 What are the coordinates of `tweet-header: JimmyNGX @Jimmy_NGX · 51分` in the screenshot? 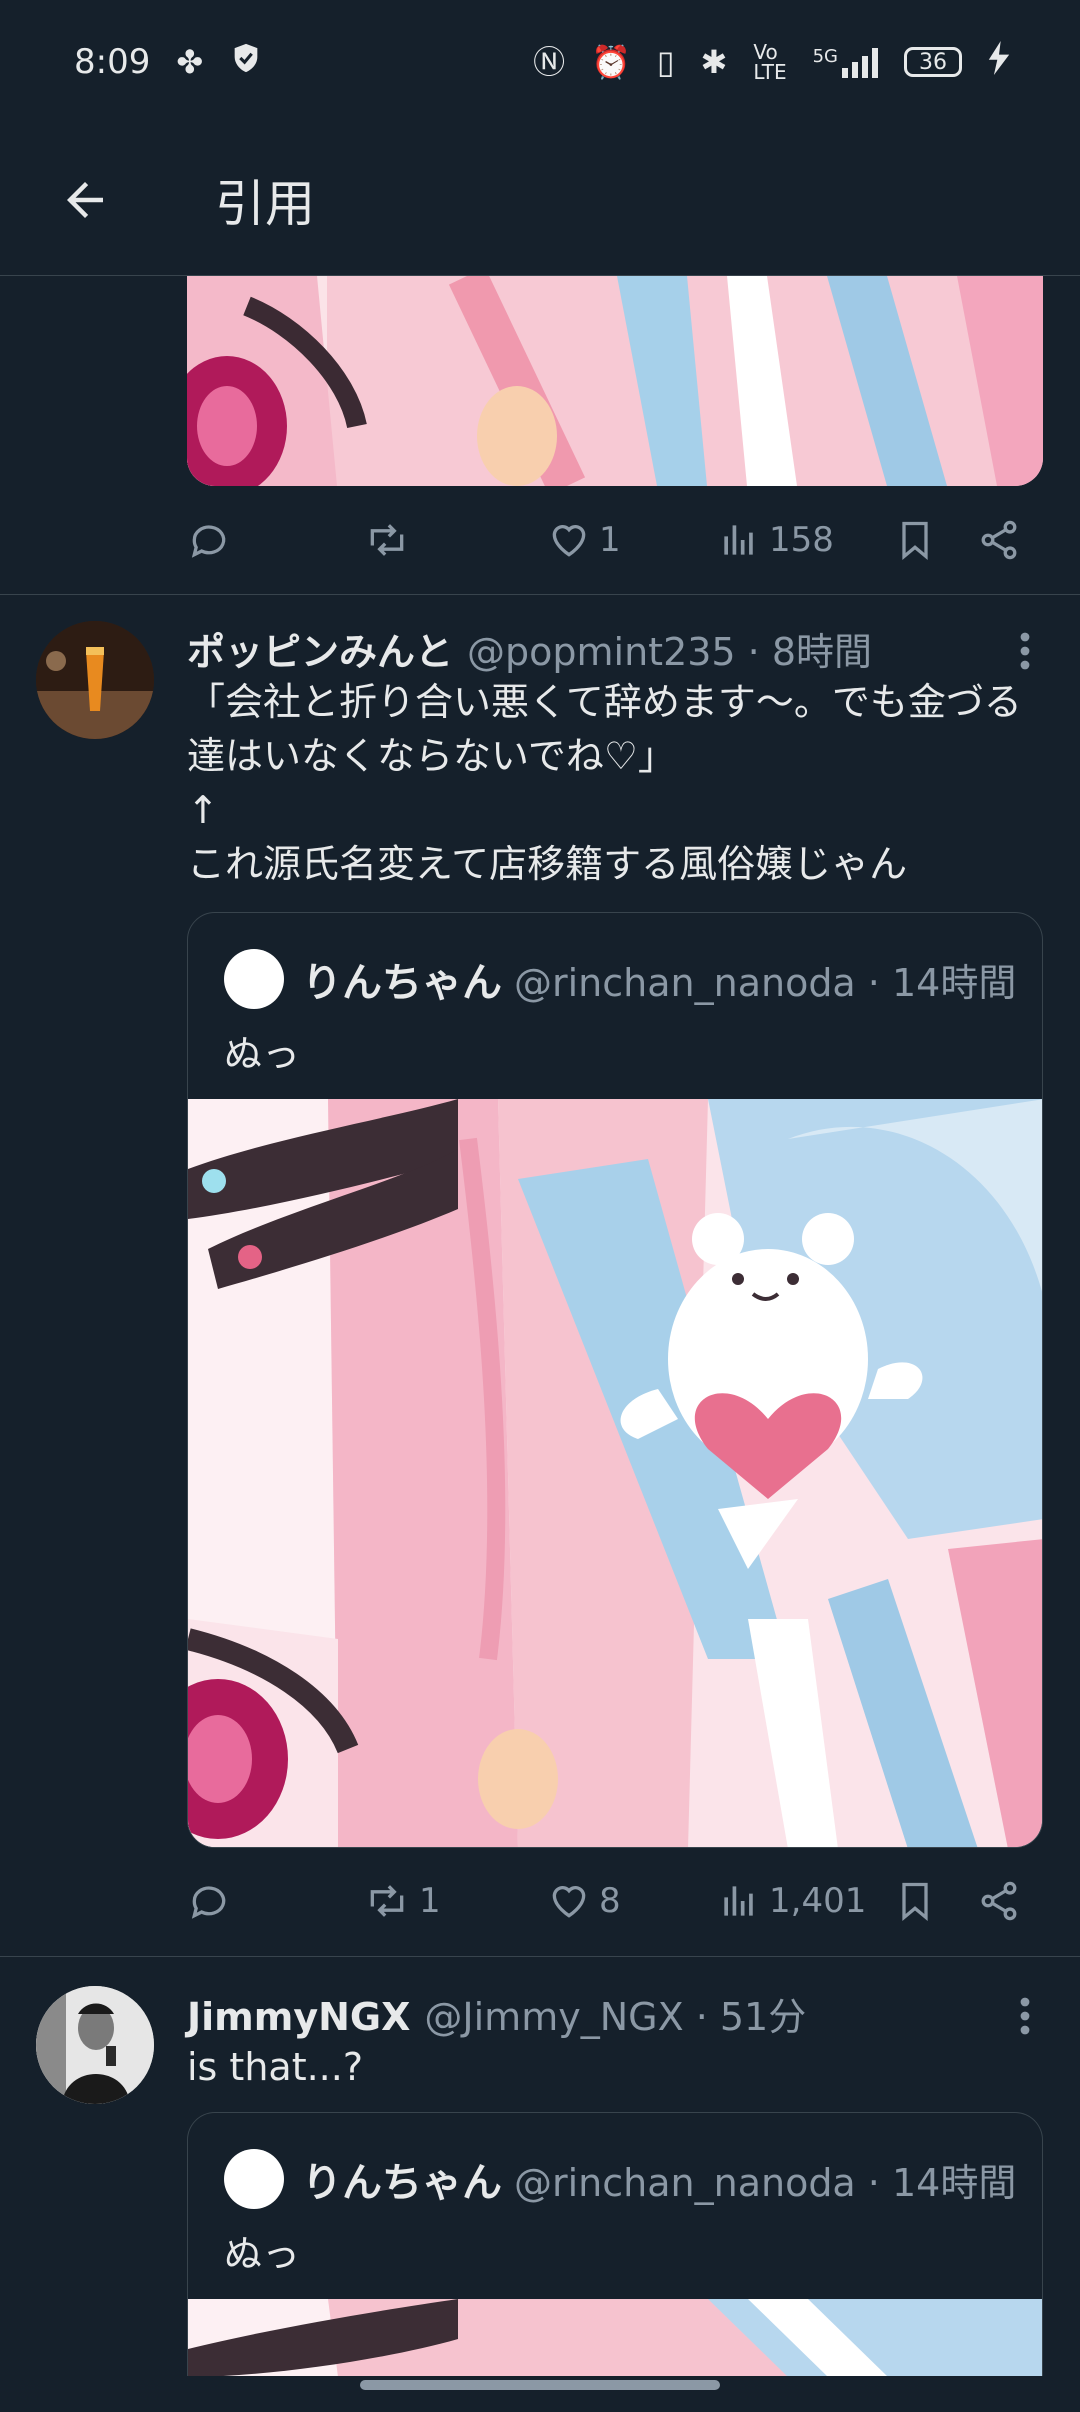 It's located at (496, 2013).